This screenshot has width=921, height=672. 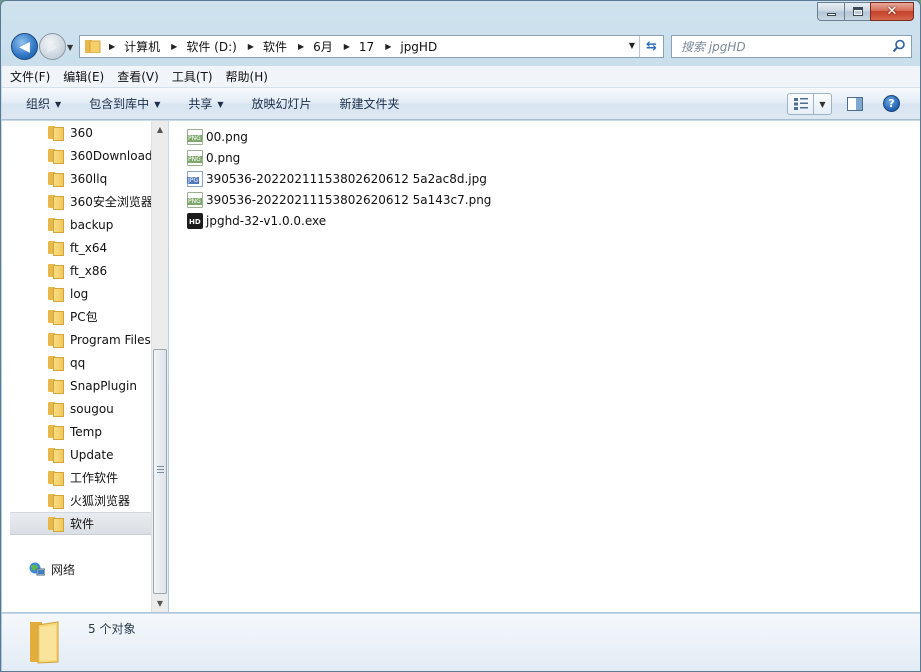 I want to click on list-item: 00.png, so click(x=217, y=137).